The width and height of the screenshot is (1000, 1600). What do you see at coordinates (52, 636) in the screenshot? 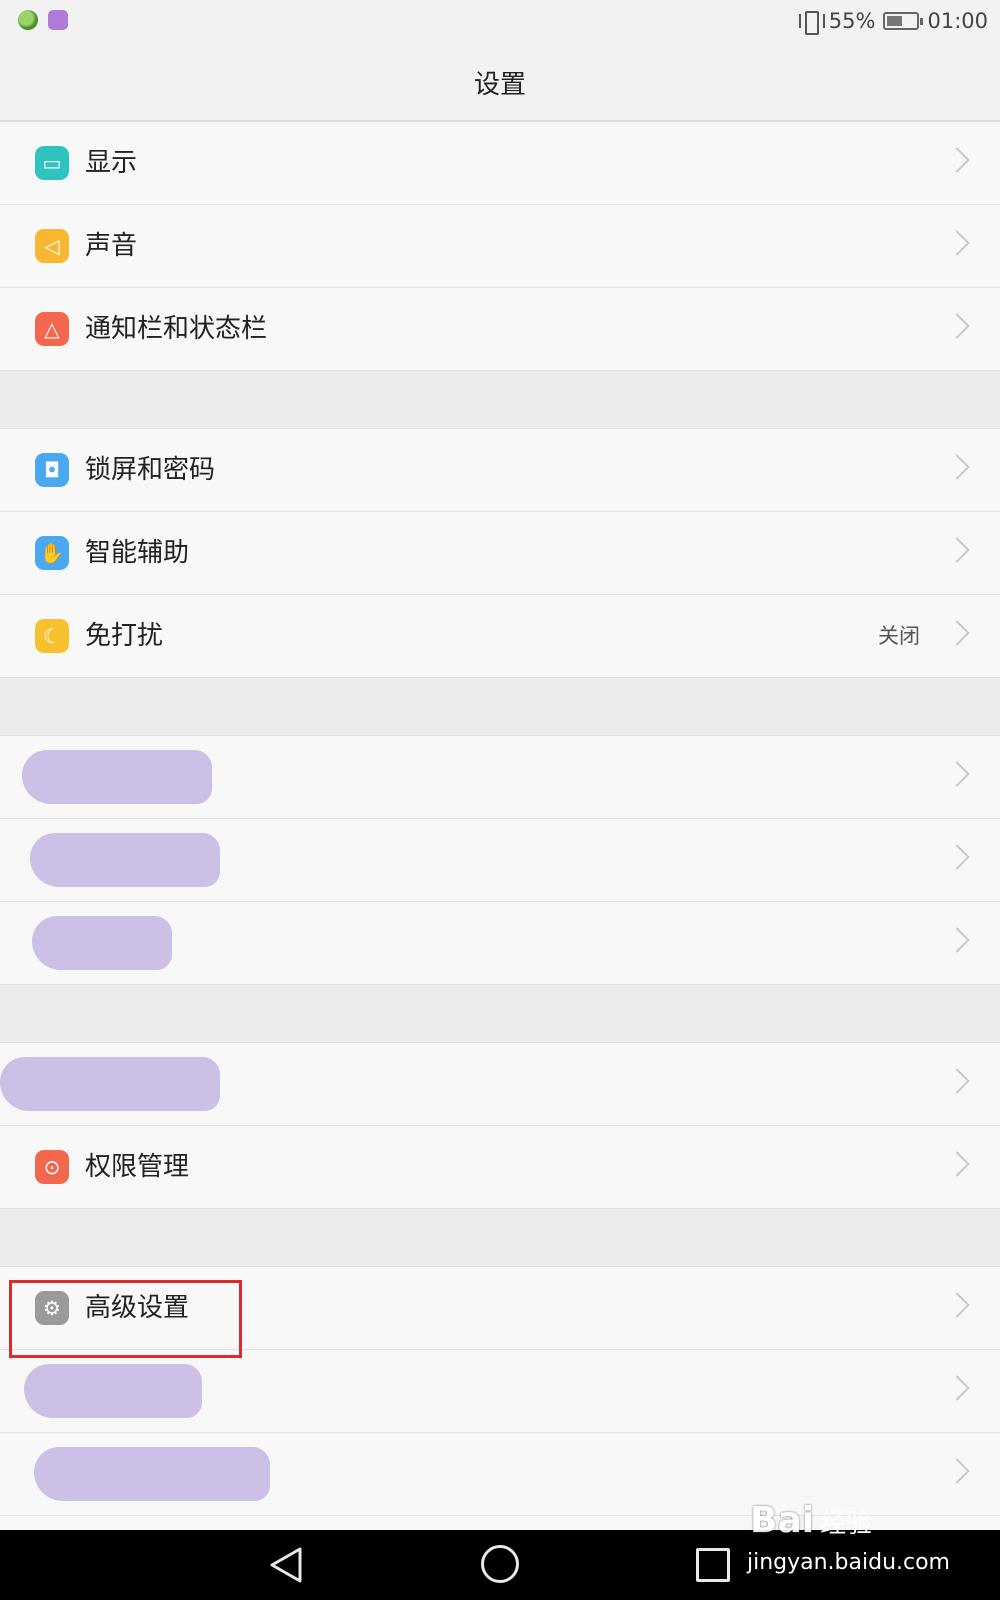
I see `moon-icon: ☾` at bounding box center [52, 636].